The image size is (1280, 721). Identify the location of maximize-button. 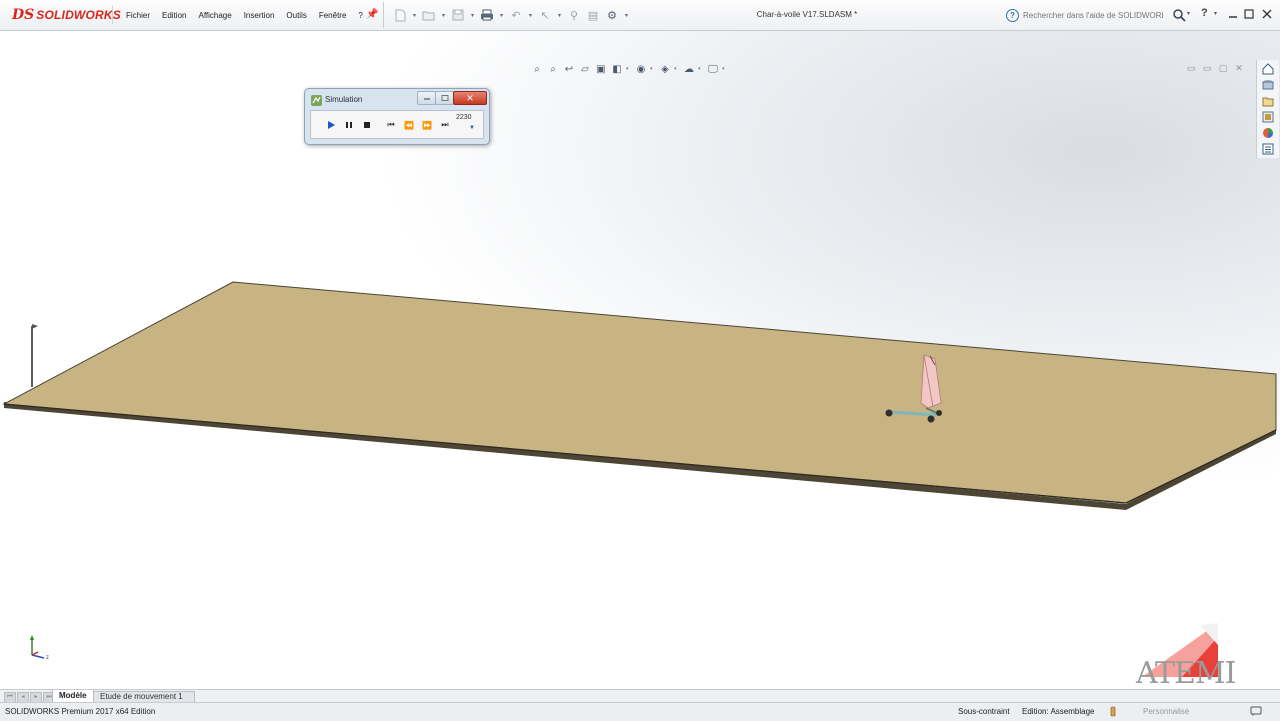
(444, 98).